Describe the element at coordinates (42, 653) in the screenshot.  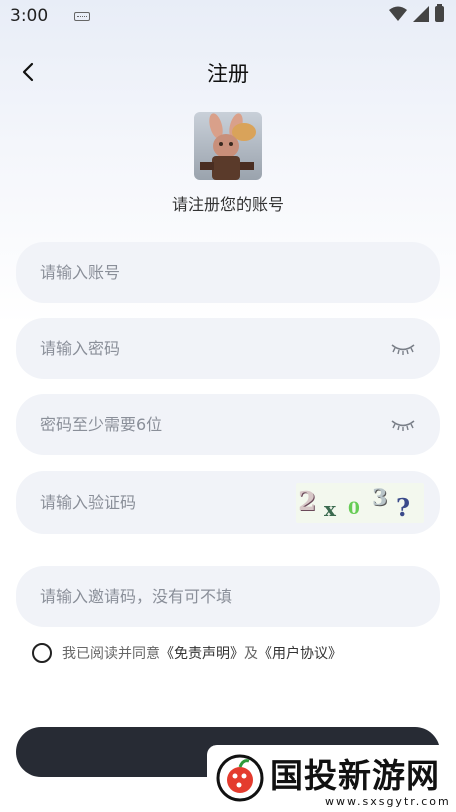
I see `agree-radio` at that location.